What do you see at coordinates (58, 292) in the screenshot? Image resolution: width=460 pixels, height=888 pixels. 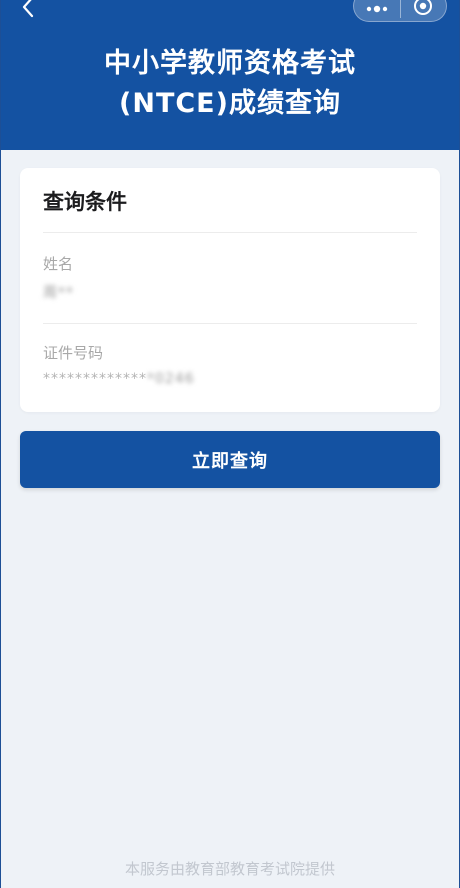 I see `name-field: 周**` at bounding box center [58, 292].